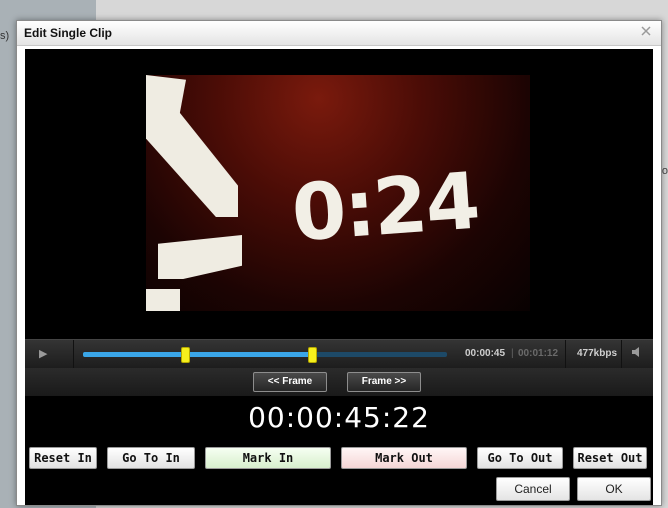  Describe the element at coordinates (485, 353) in the screenshot. I see `current-time: 00:00:45` at that location.